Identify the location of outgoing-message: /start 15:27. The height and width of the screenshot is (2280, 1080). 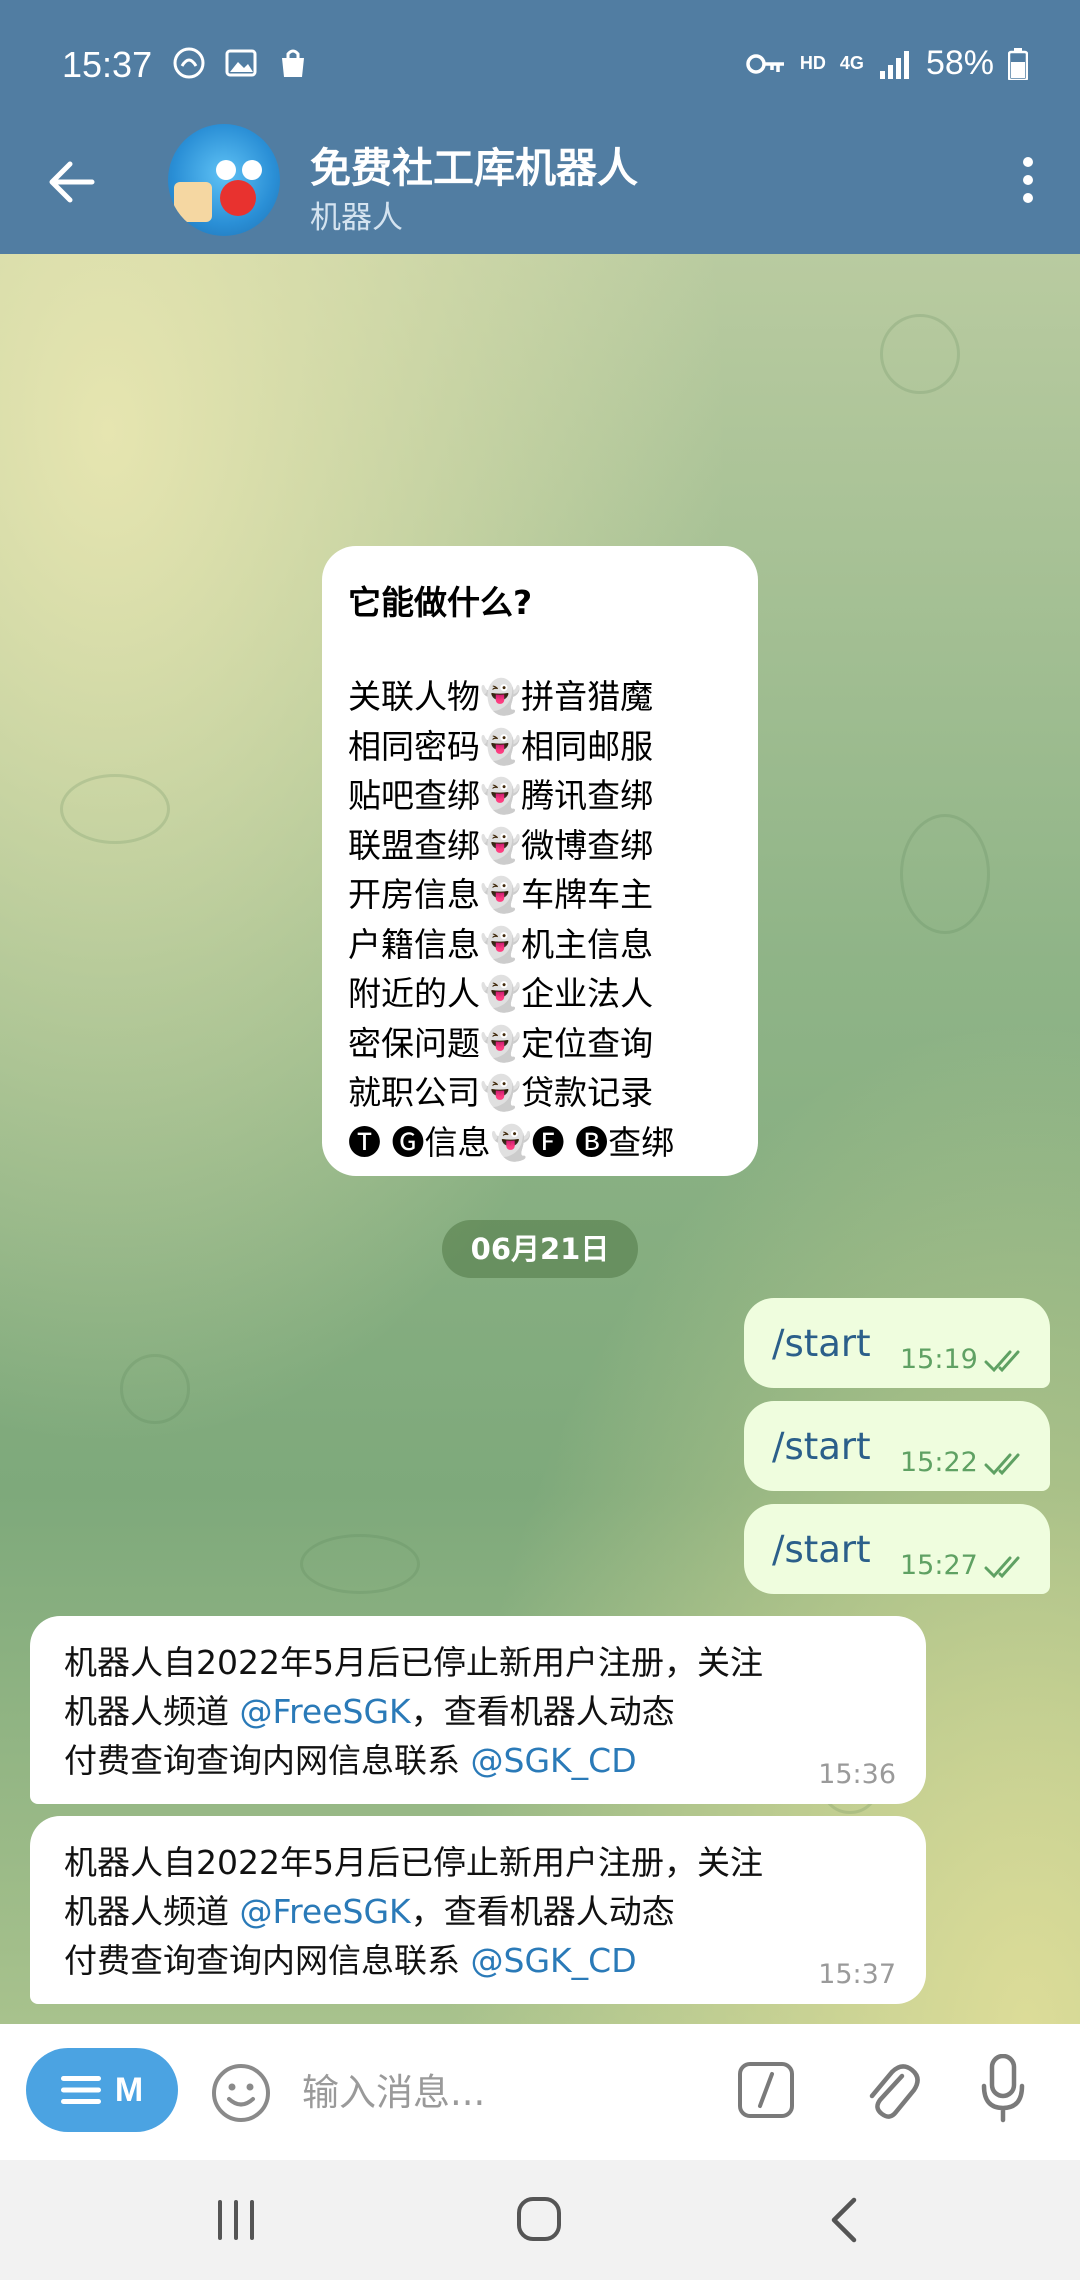
(897, 1549).